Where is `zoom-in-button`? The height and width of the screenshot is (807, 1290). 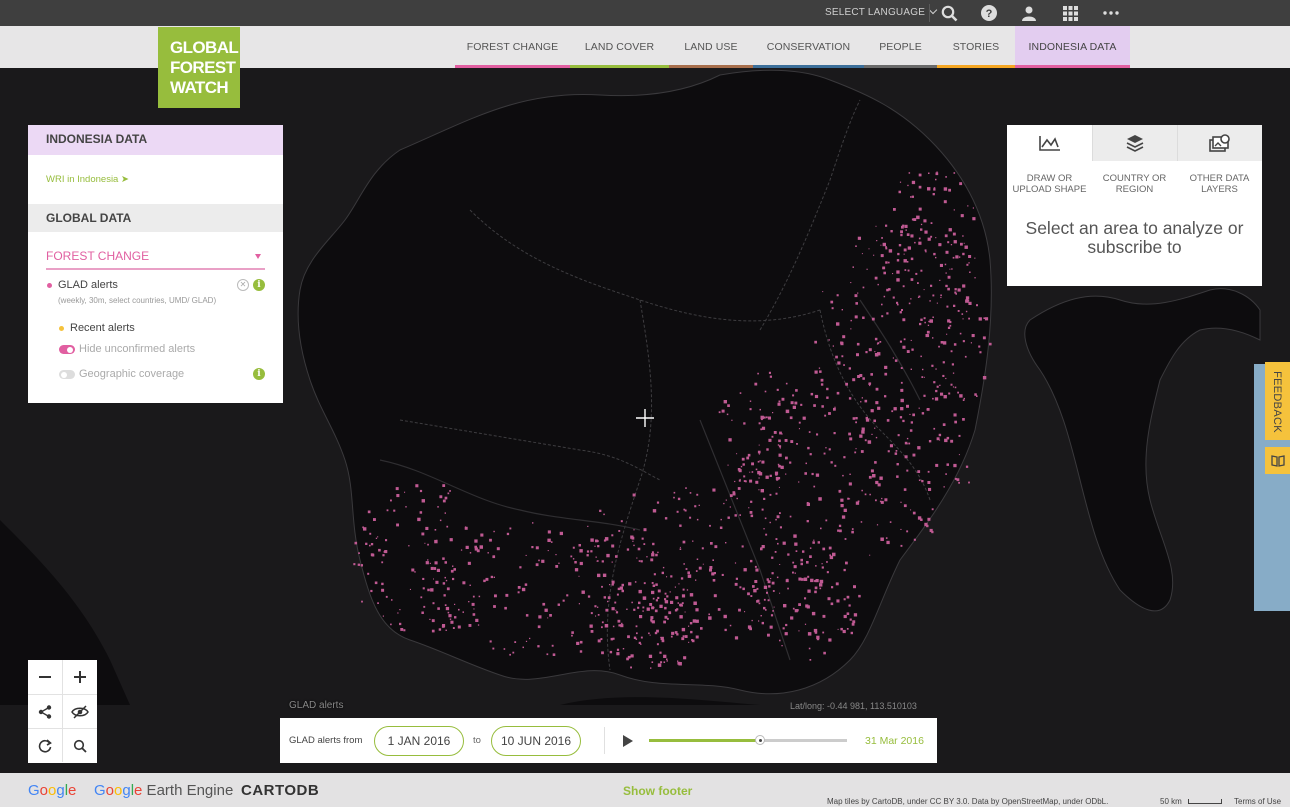 zoom-in-button is located at coordinates (80, 677).